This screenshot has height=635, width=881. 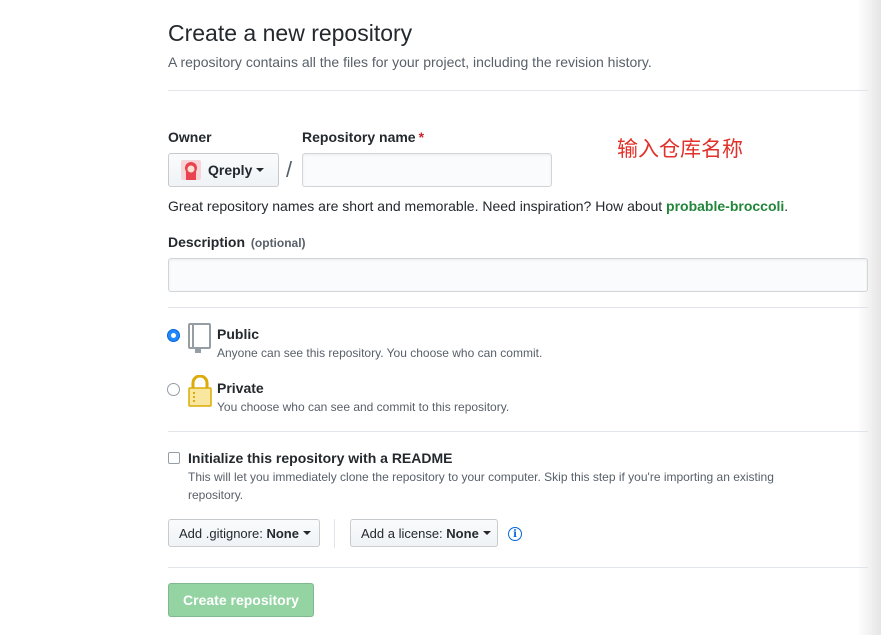 What do you see at coordinates (427, 170) in the screenshot?
I see `repo-name-input` at bounding box center [427, 170].